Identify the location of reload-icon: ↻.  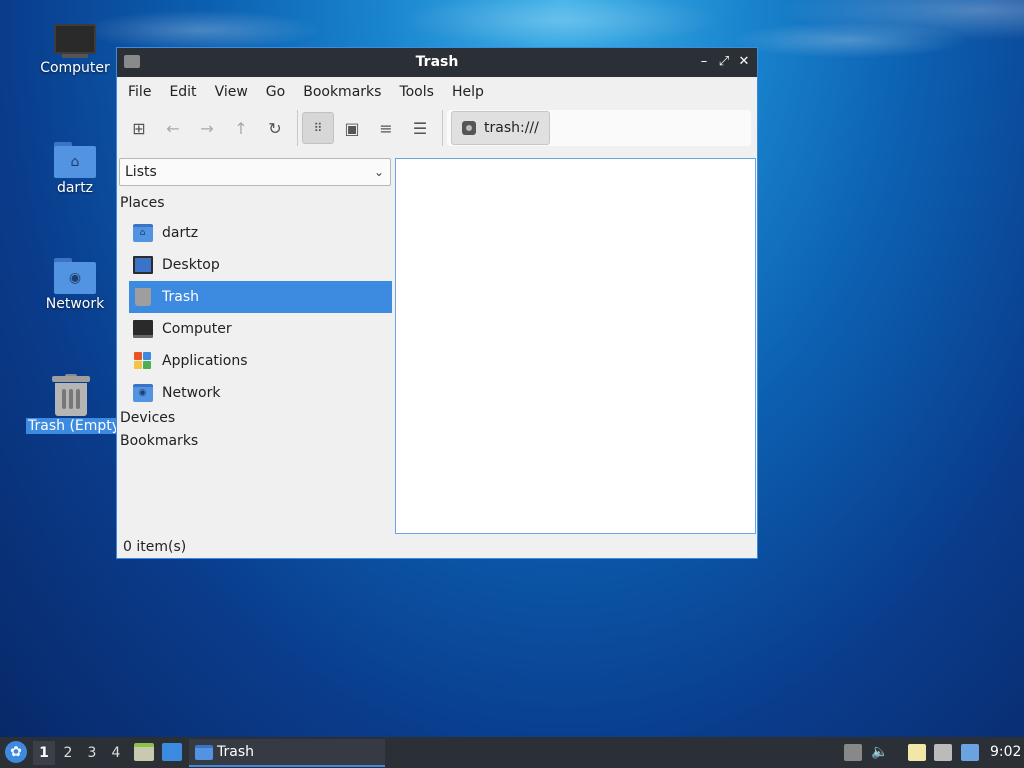
(275, 128).